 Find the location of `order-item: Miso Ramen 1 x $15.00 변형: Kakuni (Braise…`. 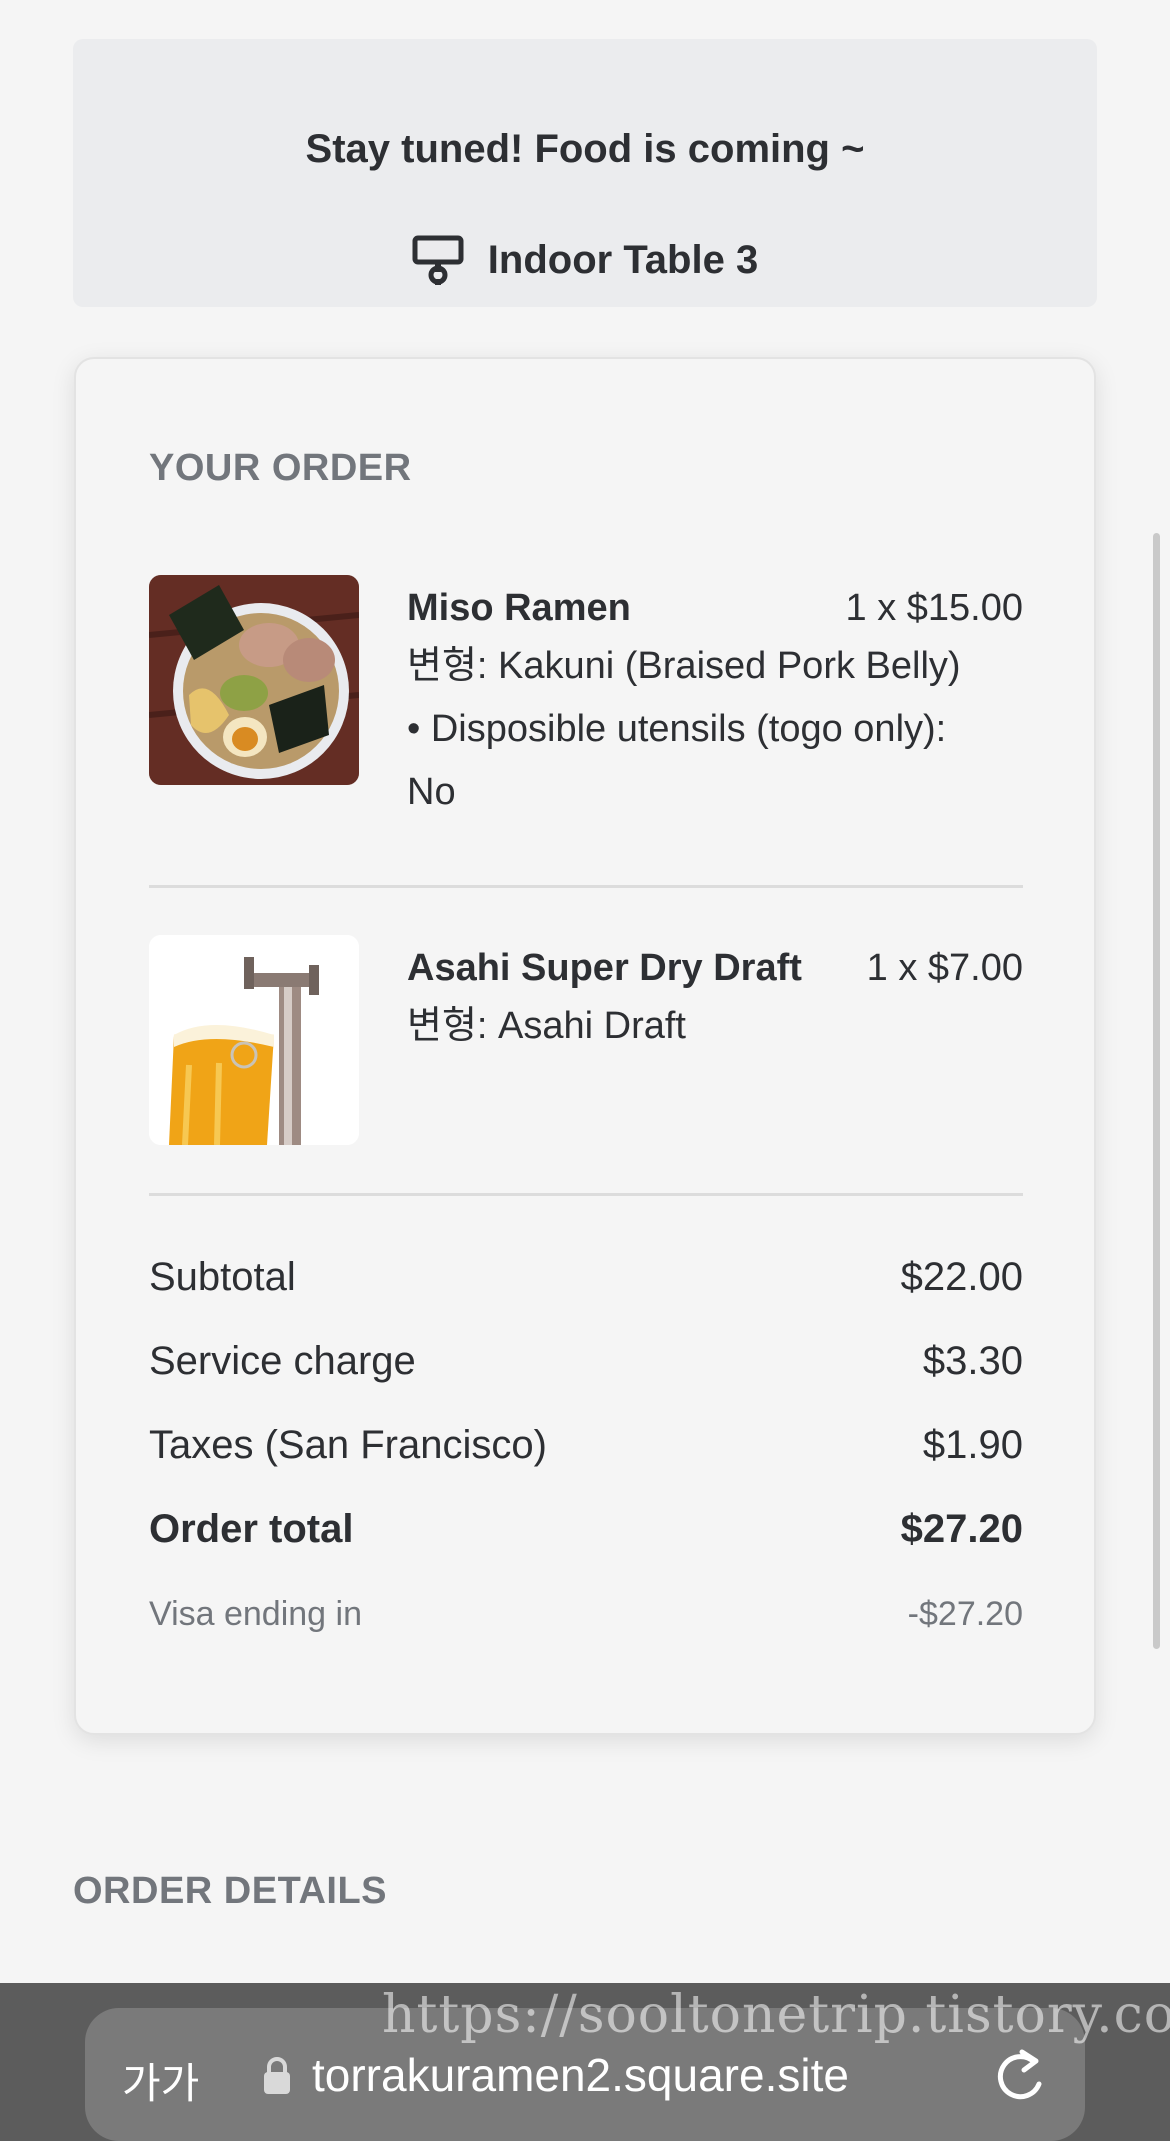

order-item: Miso Ramen 1 x $15.00 변형: Kakuni (Braise… is located at coordinates (586, 705).